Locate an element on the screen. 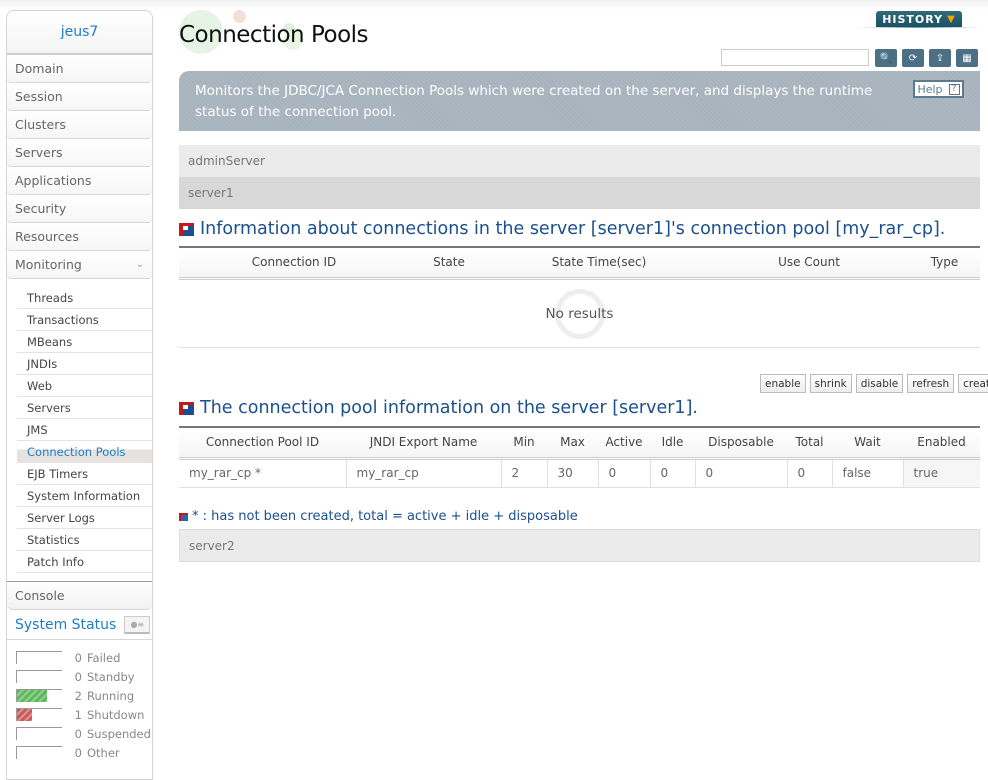  status-row-other: 0 Other is located at coordinates (84, 752).